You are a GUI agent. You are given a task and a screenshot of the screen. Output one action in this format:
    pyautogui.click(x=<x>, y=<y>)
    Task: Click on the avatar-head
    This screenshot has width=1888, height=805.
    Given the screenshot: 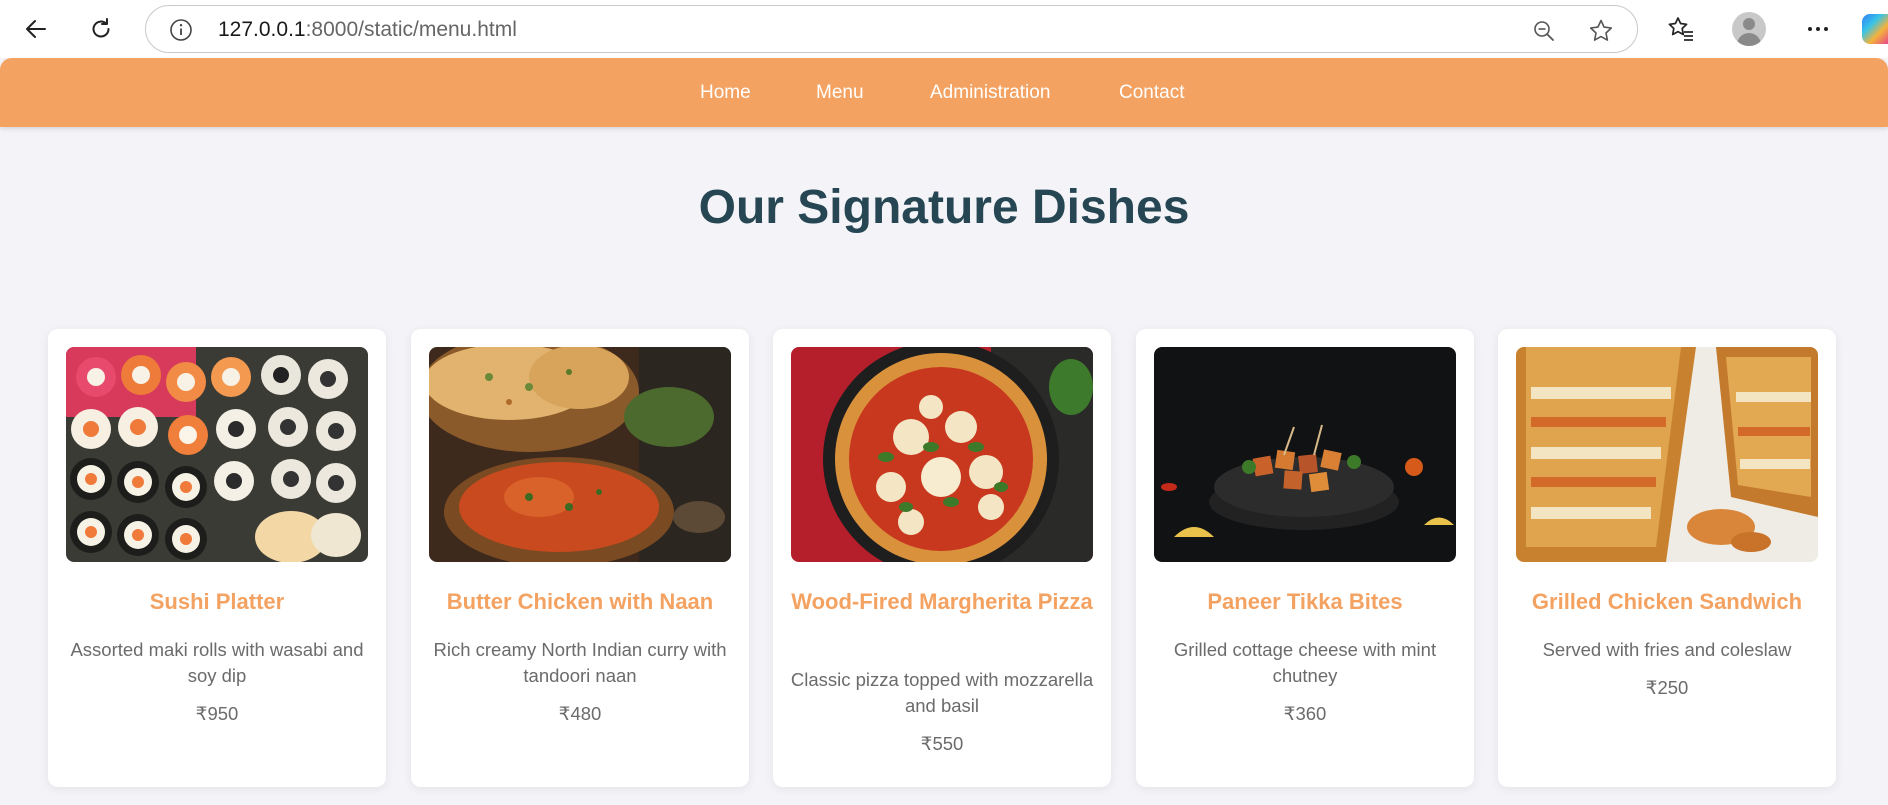 What is the action you would take?
    pyautogui.click(x=1749, y=24)
    